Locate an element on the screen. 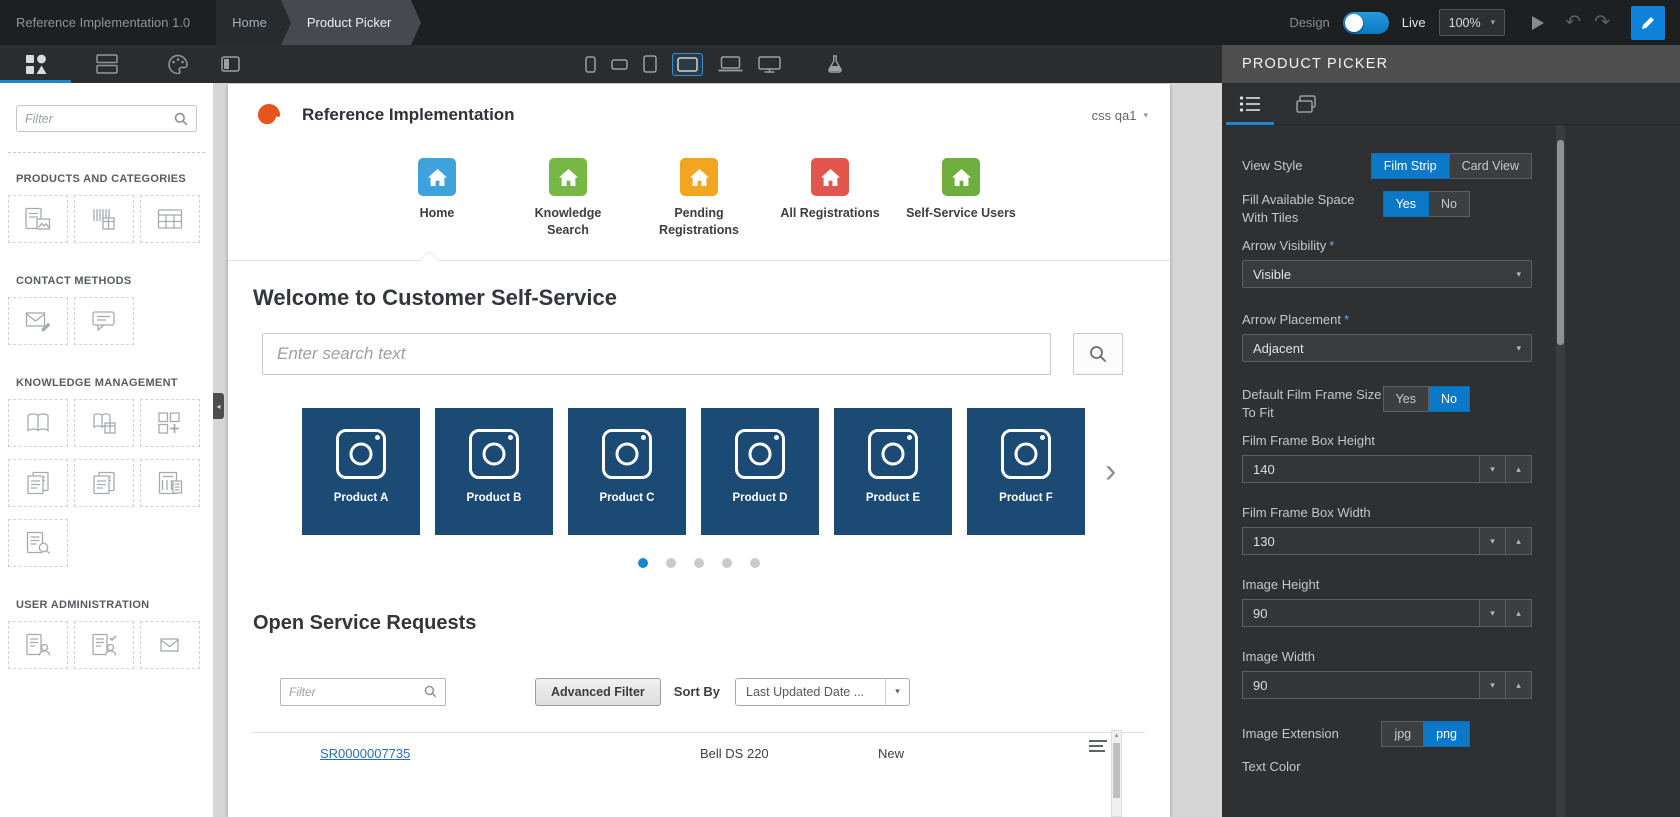 The width and height of the screenshot is (1680, 817). page-designer-panel-button is located at coordinates (230, 64).